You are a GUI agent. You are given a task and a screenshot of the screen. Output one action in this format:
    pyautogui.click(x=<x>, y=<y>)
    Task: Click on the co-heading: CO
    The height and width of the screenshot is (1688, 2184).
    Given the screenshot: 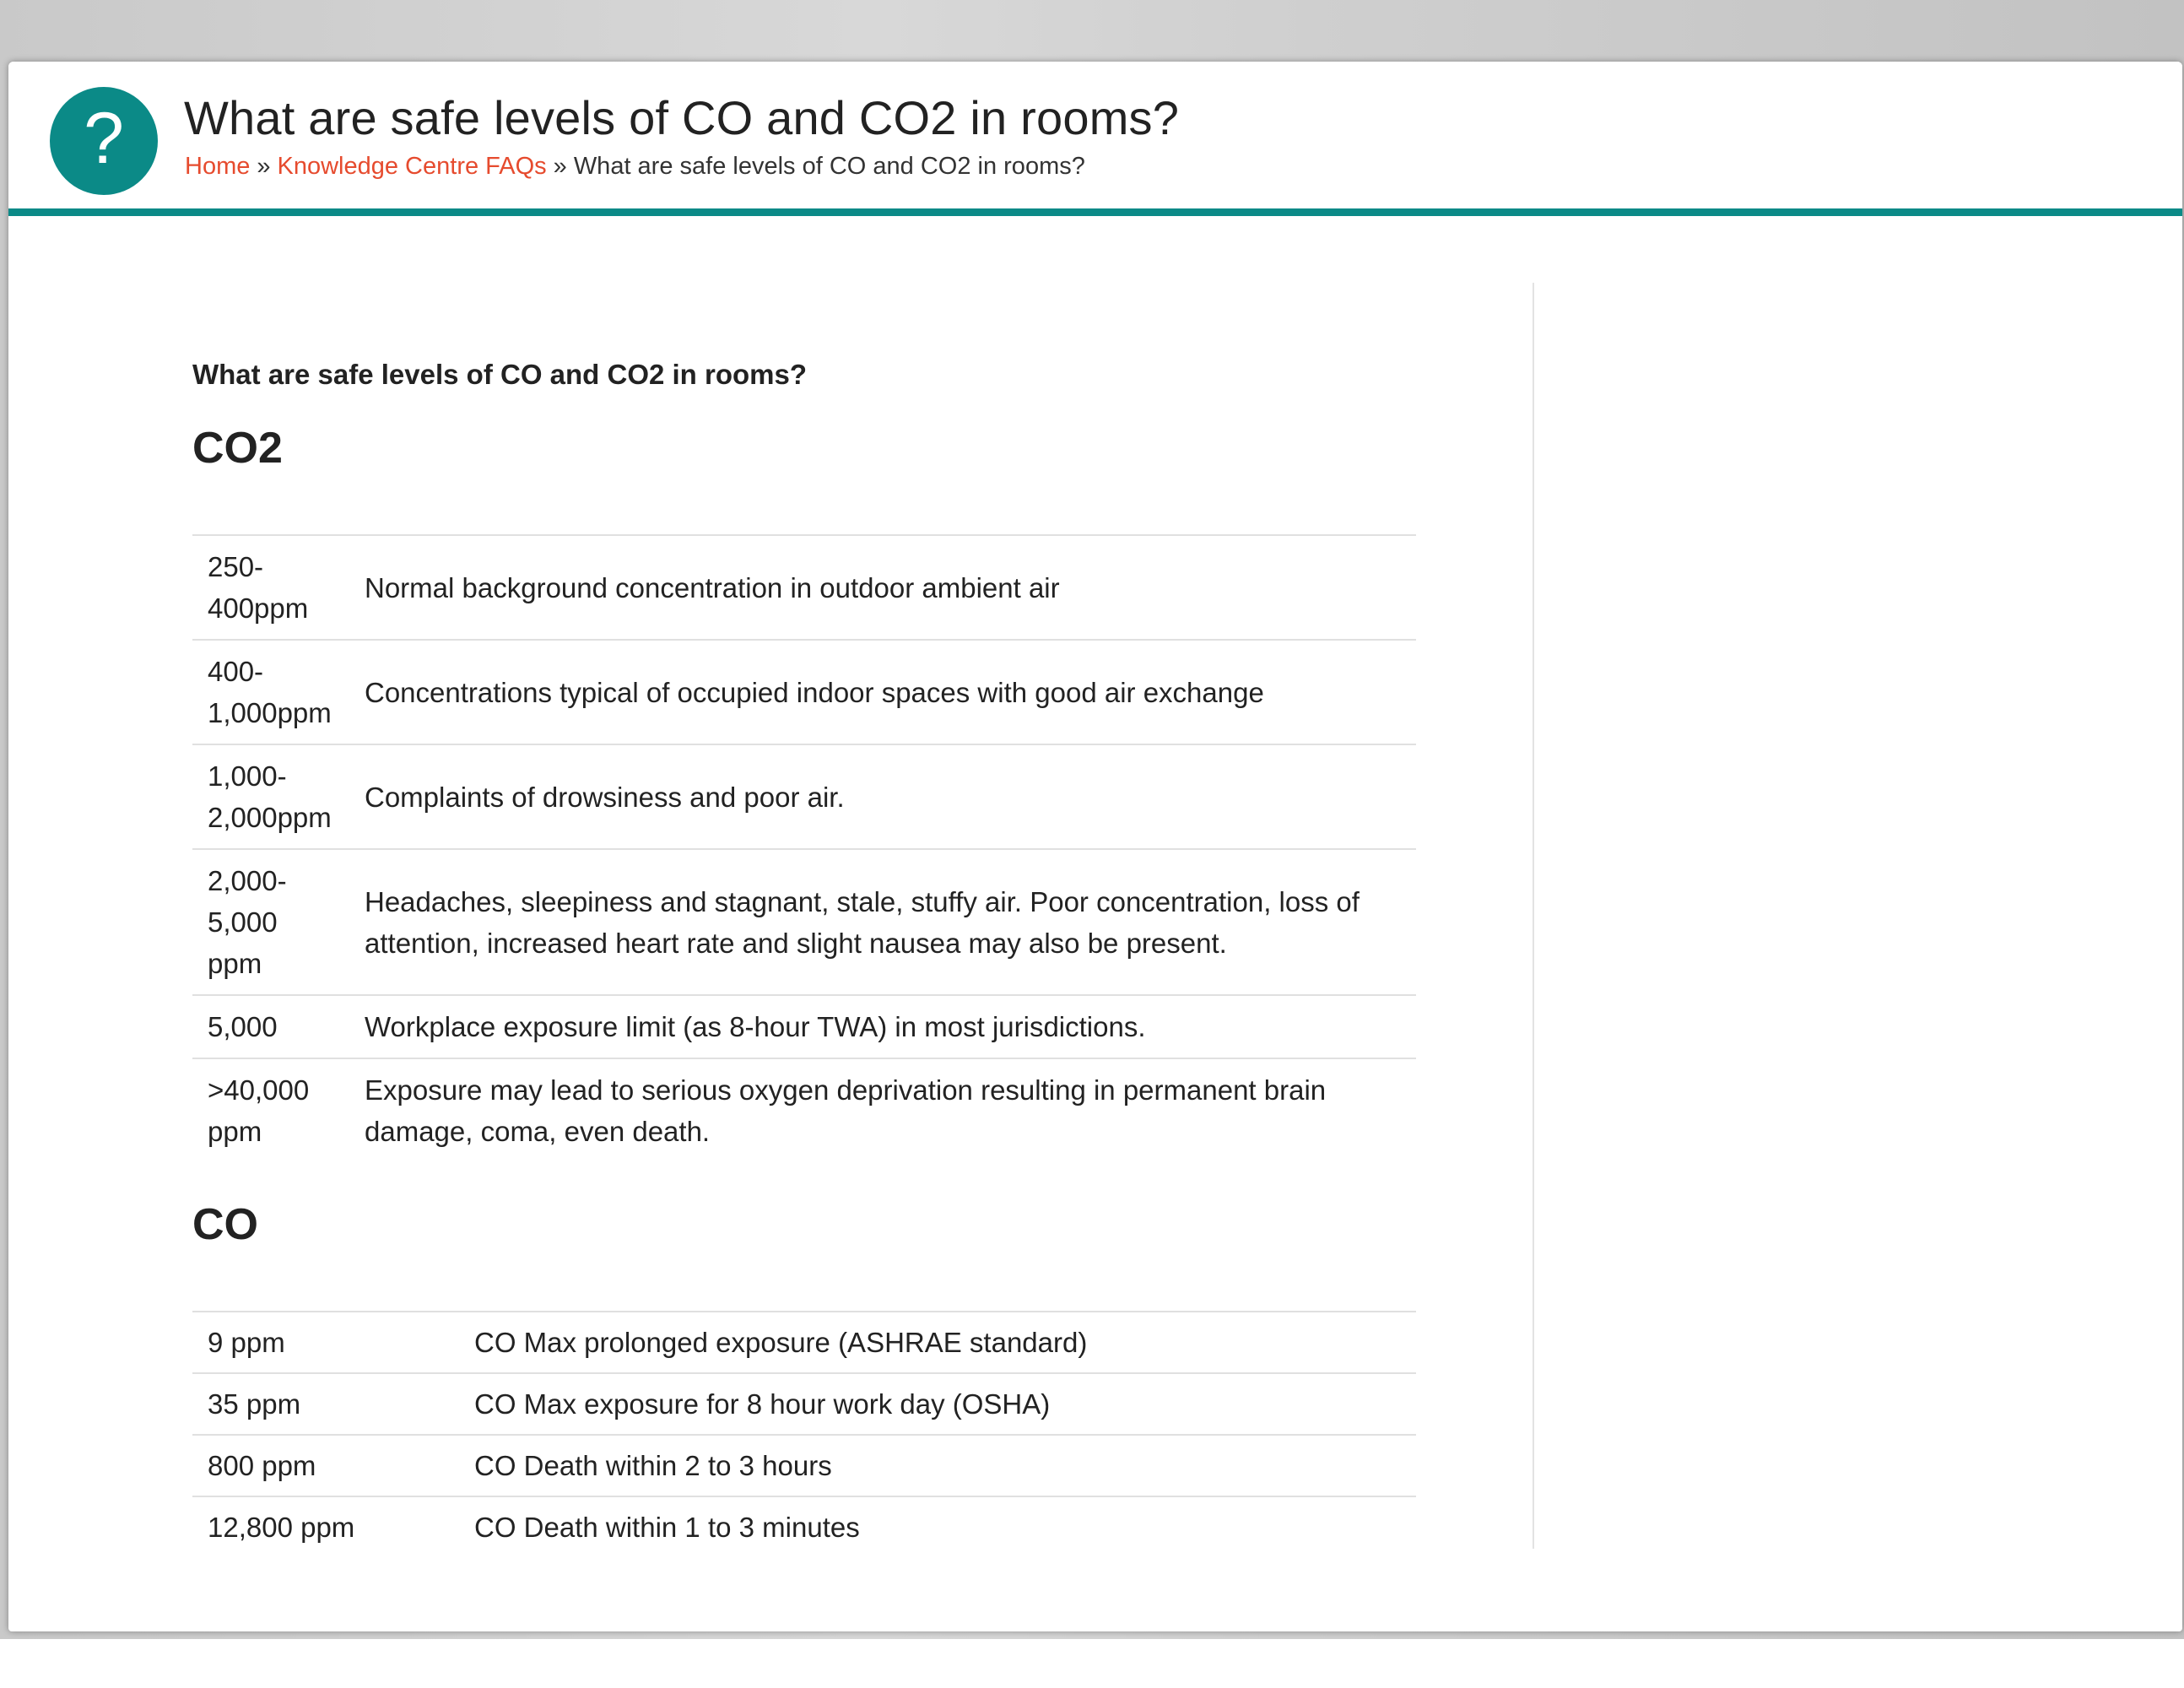 What is the action you would take?
    pyautogui.click(x=225, y=1224)
    